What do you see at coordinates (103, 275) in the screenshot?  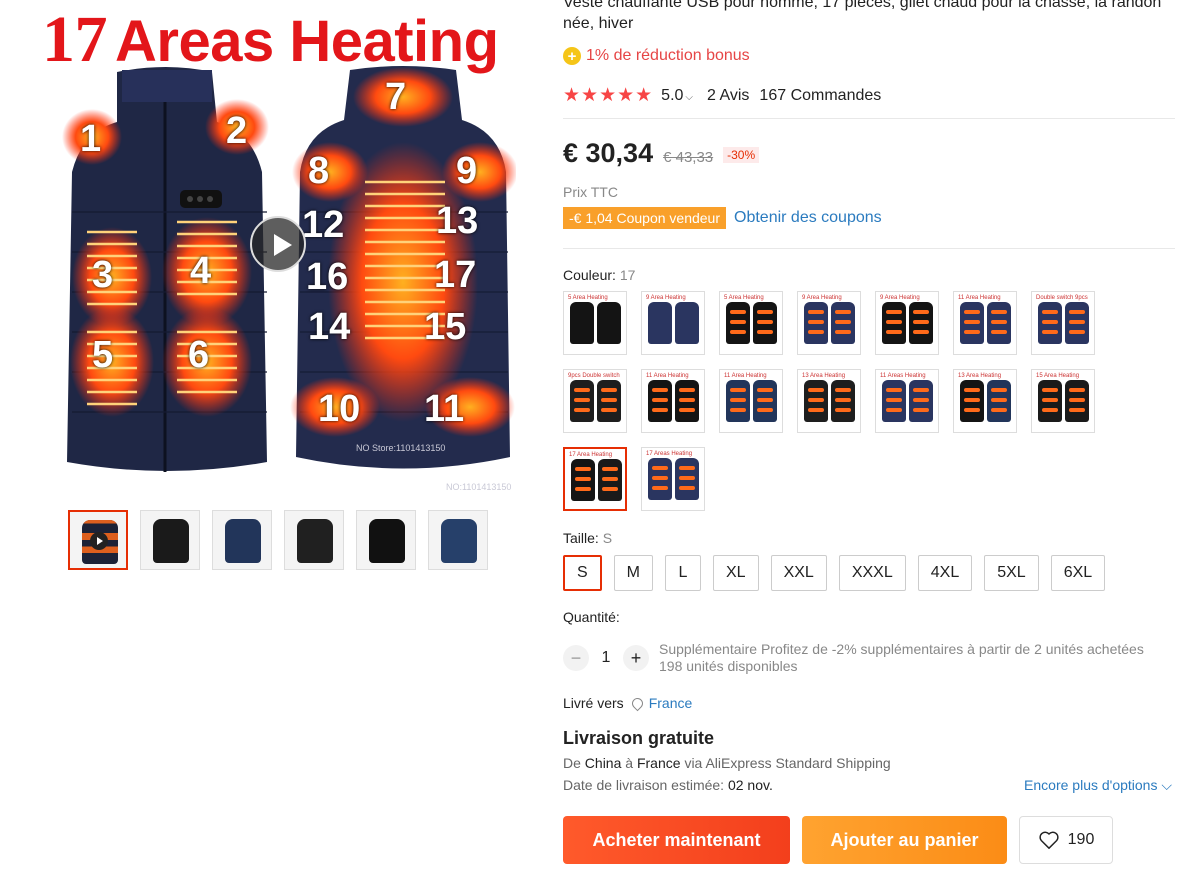 I see `zone-label: 3` at bounding box center [103, 275].